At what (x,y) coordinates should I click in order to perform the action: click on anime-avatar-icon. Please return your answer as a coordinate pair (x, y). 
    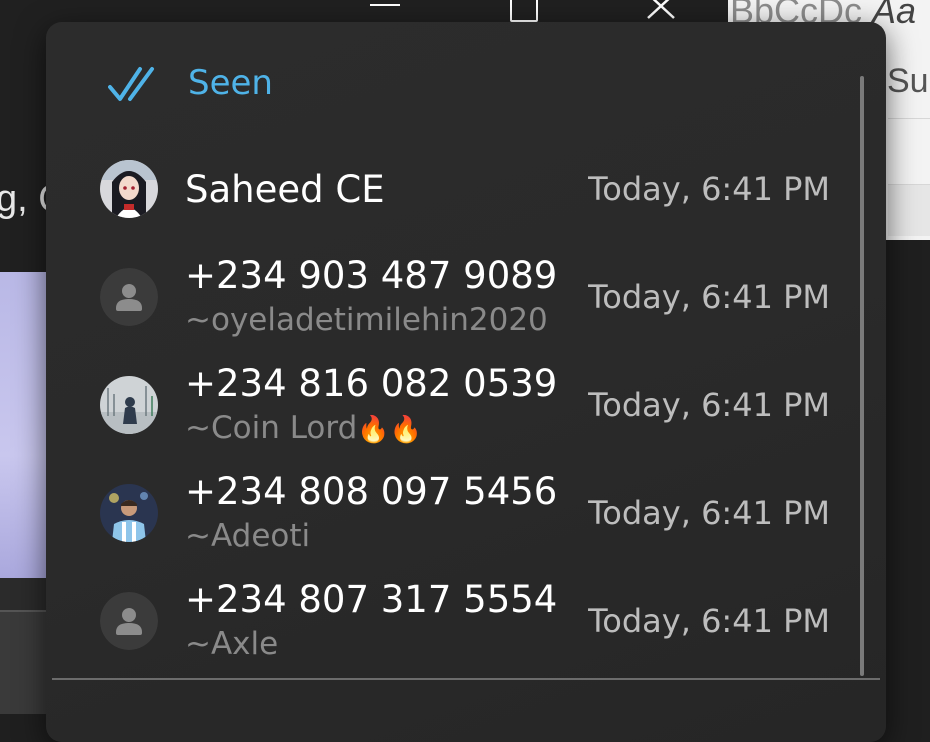
    Looking at the image, I should click on (129, 189).